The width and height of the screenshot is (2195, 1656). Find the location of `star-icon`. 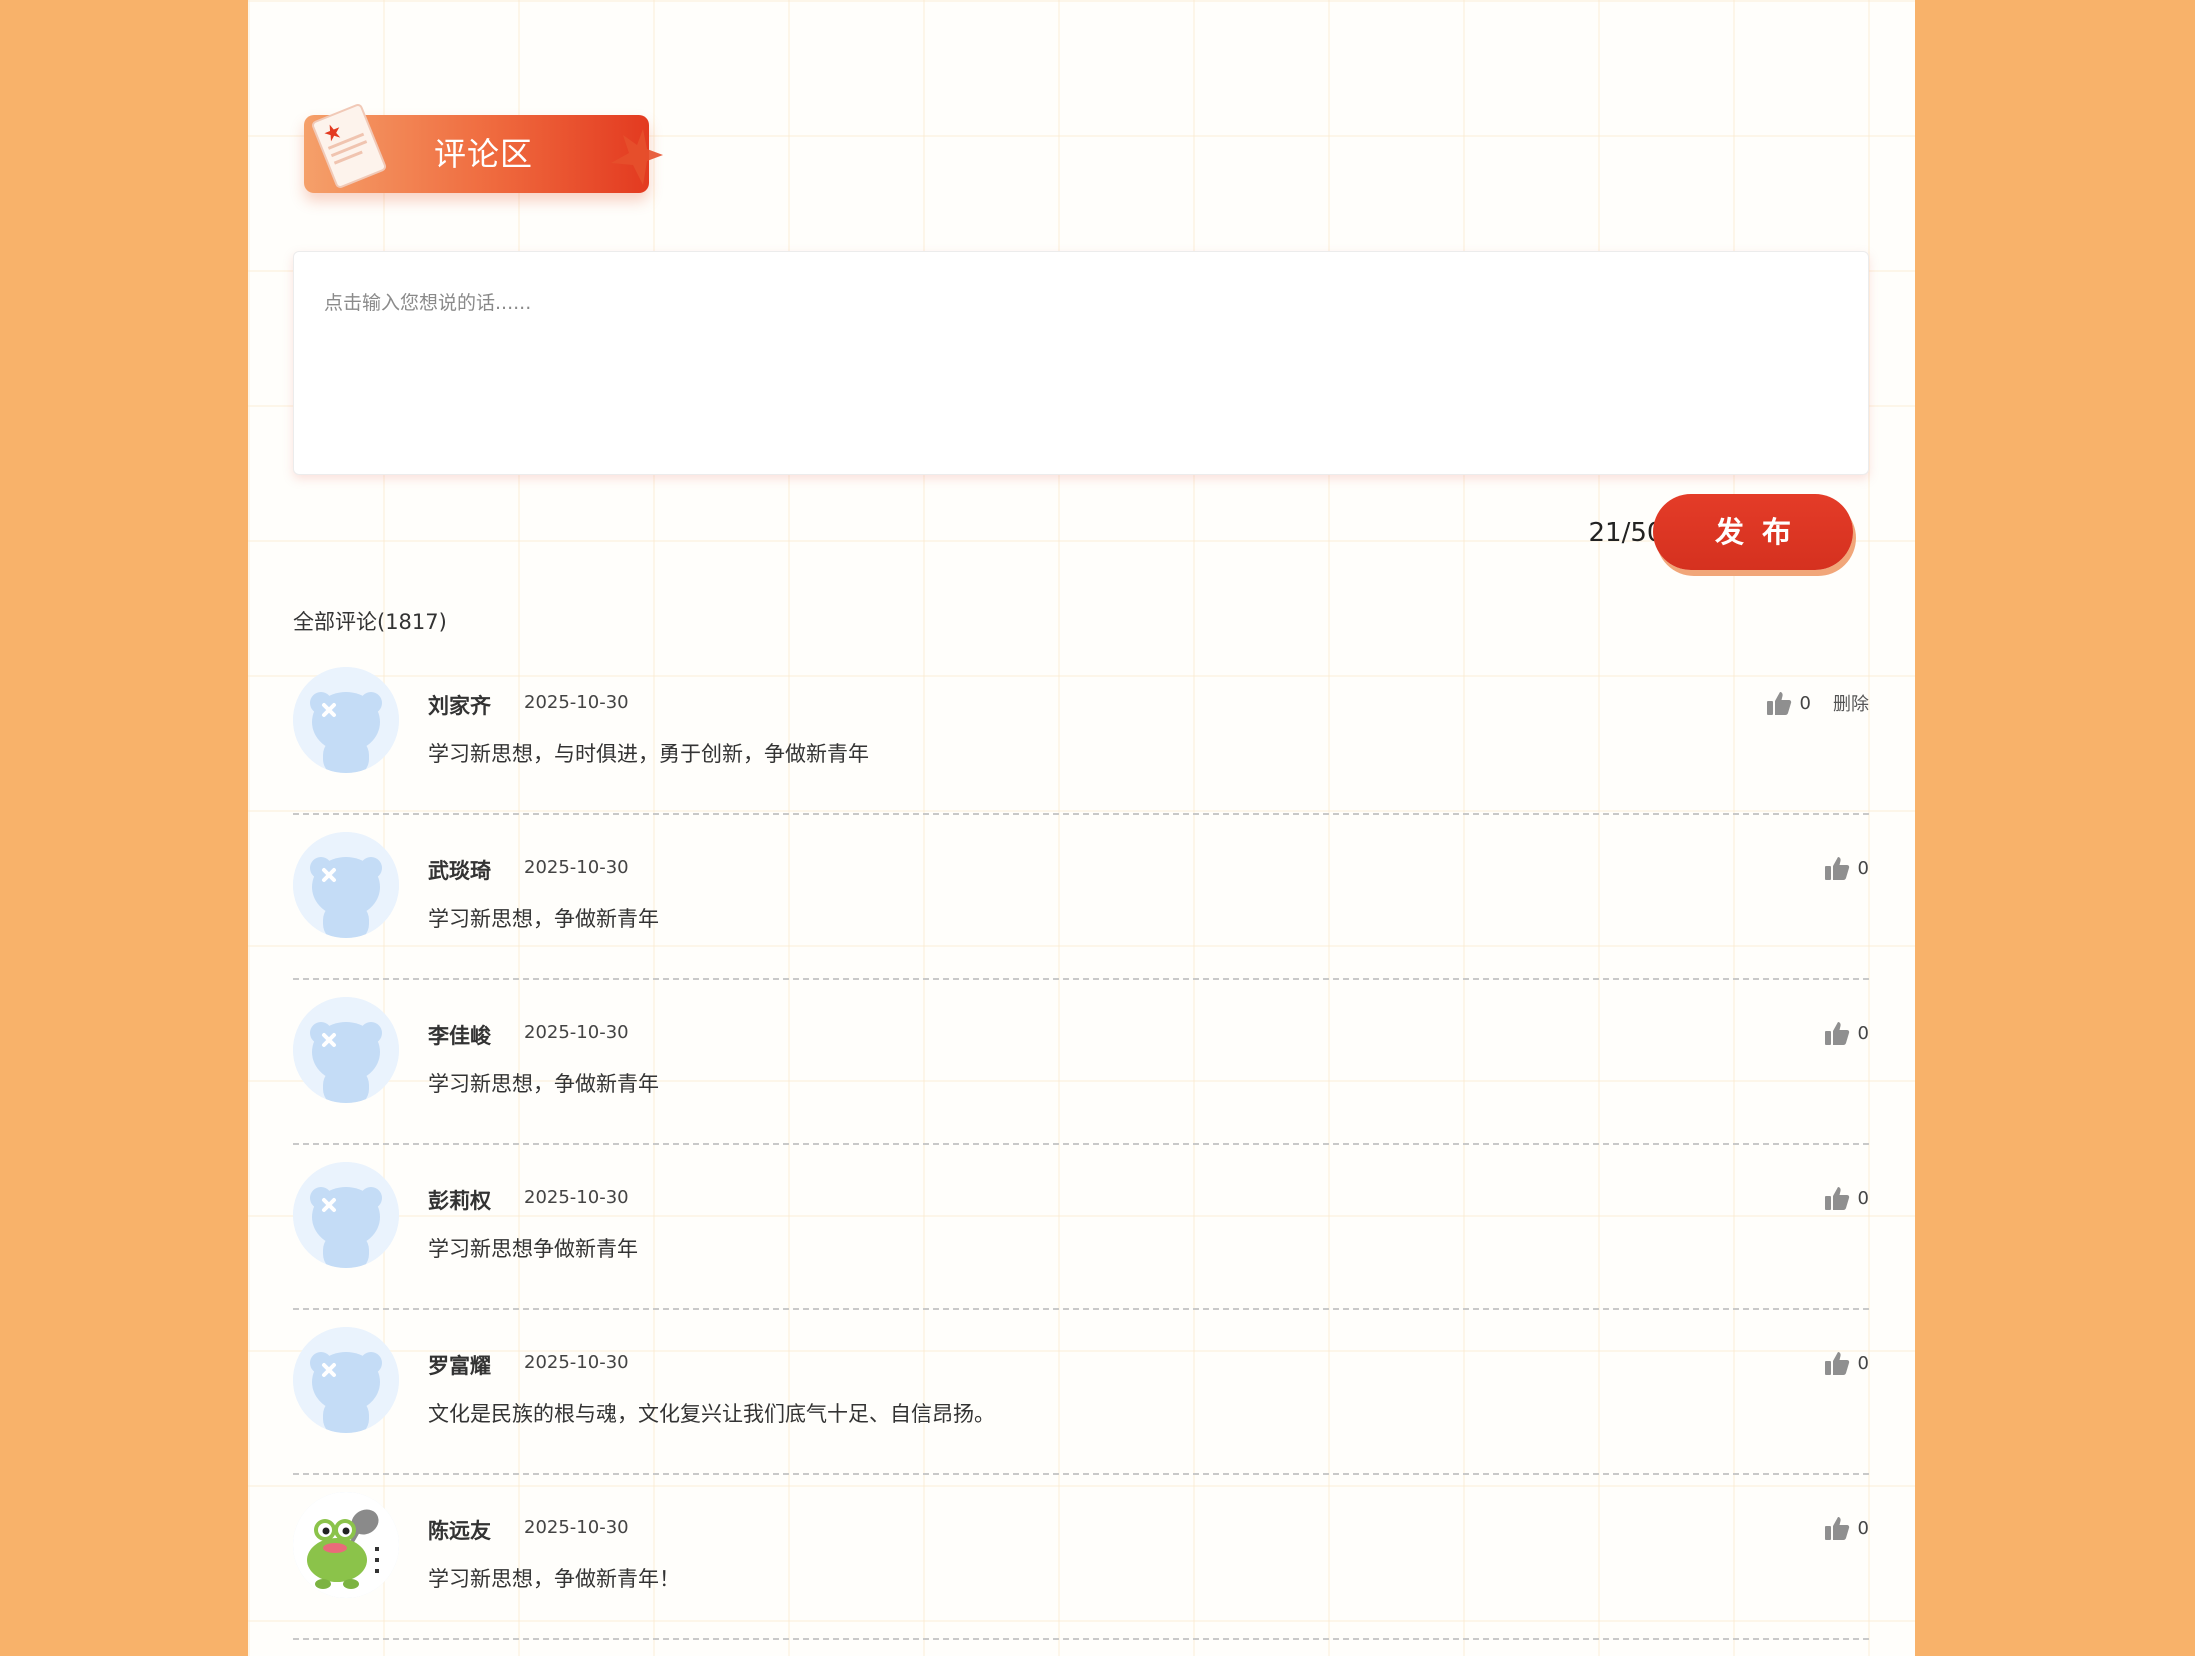

star-icon is located at coordinates (637, 157).